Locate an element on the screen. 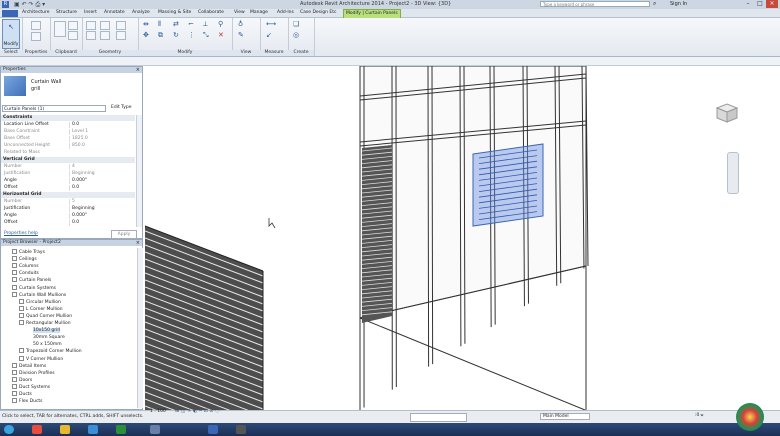 The height and width of the screenshot is (436, 780). cut-geometry-icon is located at coordinates (91, 35).